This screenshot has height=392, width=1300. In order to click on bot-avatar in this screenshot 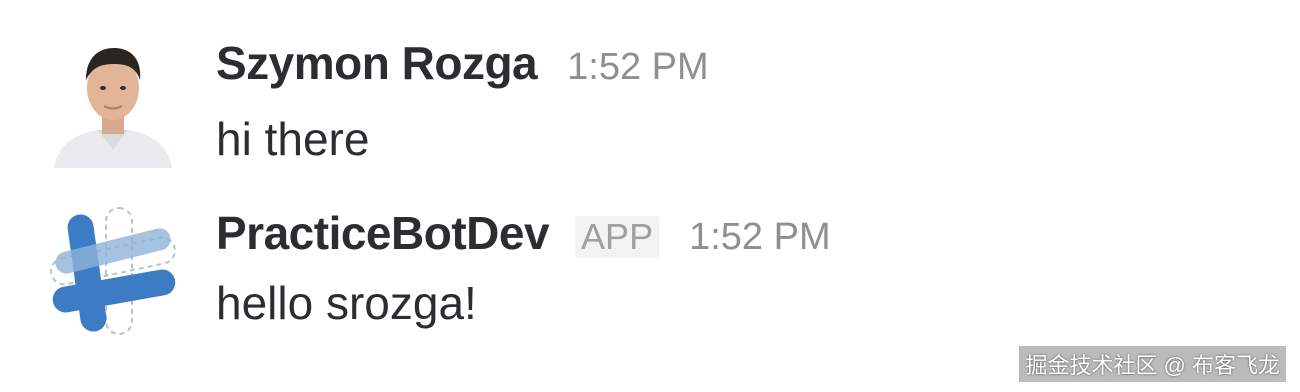, I will do `click(113, 271)`.